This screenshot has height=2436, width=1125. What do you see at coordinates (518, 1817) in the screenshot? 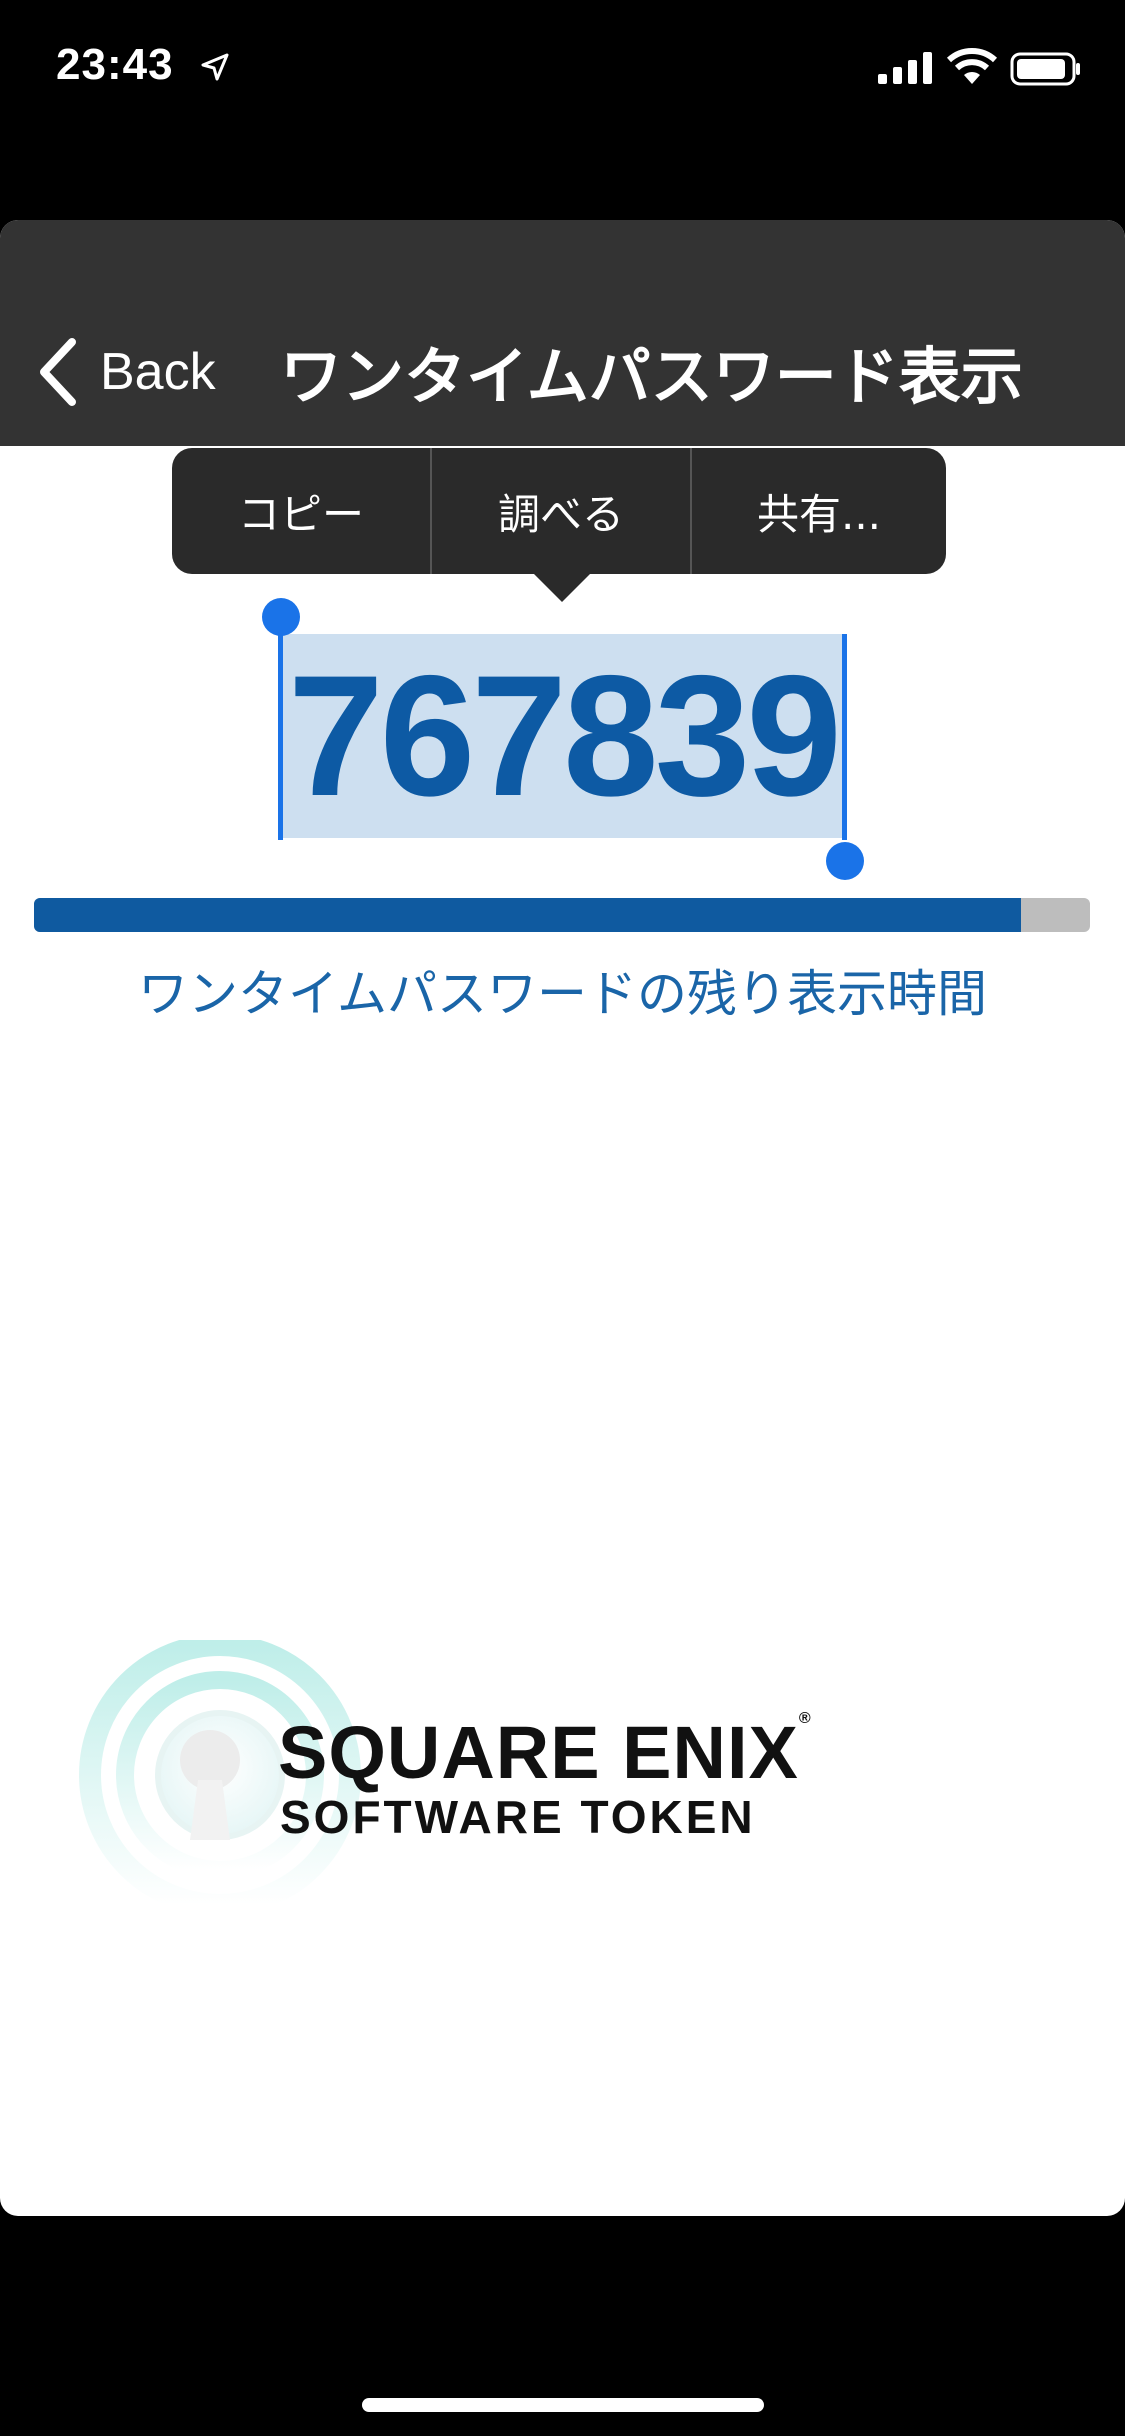
I see `logo-line-2: SOFTWARE TOKEN` at bounding box center [518, 1817].